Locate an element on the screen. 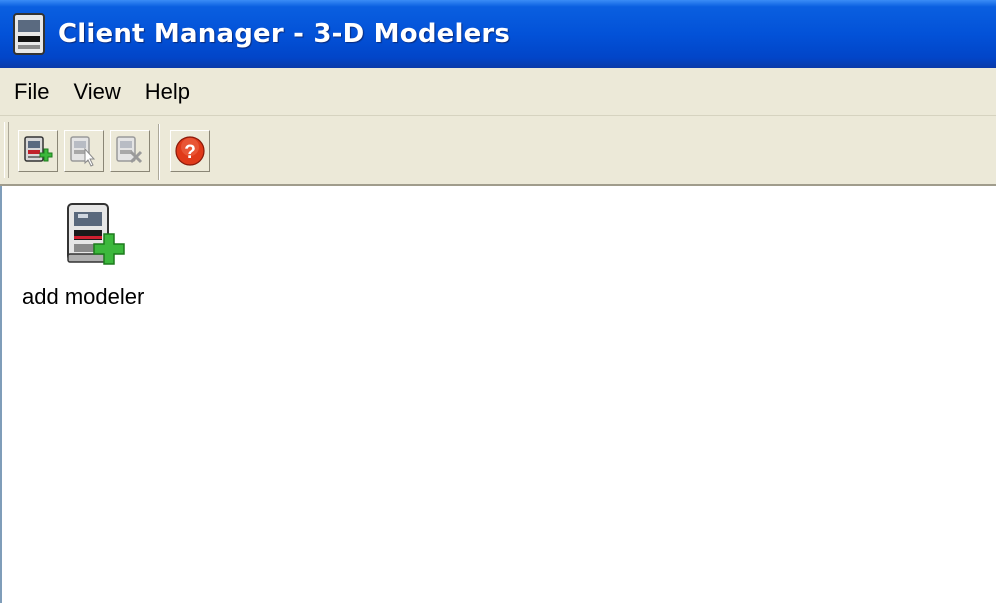 The height and width of the screenshot is (603, 996). toolbar: ? is located at coordinates (498, 151).